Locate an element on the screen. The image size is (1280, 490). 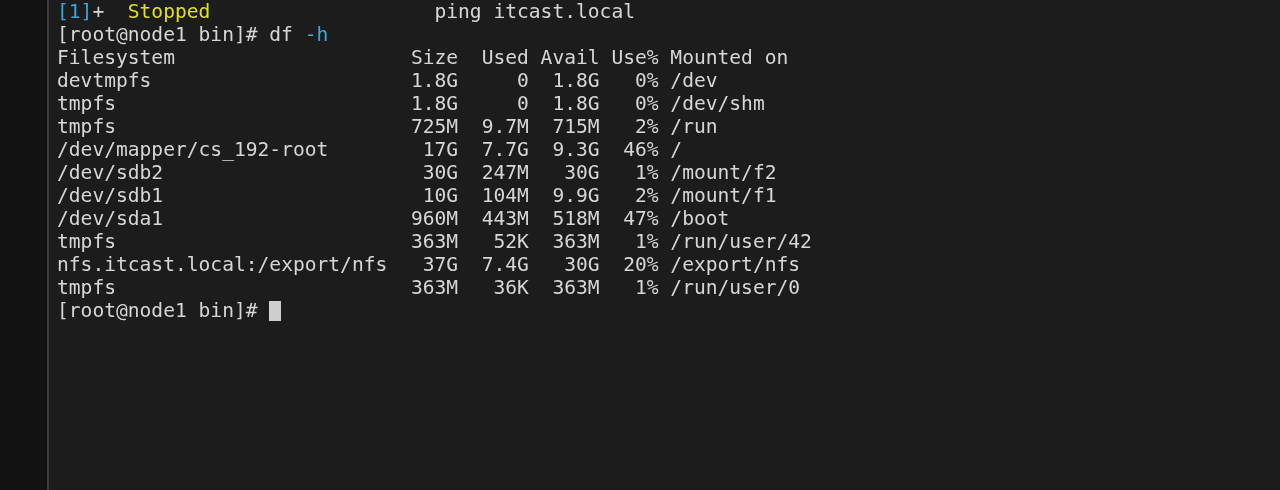
table-cell-text: /dev/mapper/cs_192-root is located at coordinates (193, 149).